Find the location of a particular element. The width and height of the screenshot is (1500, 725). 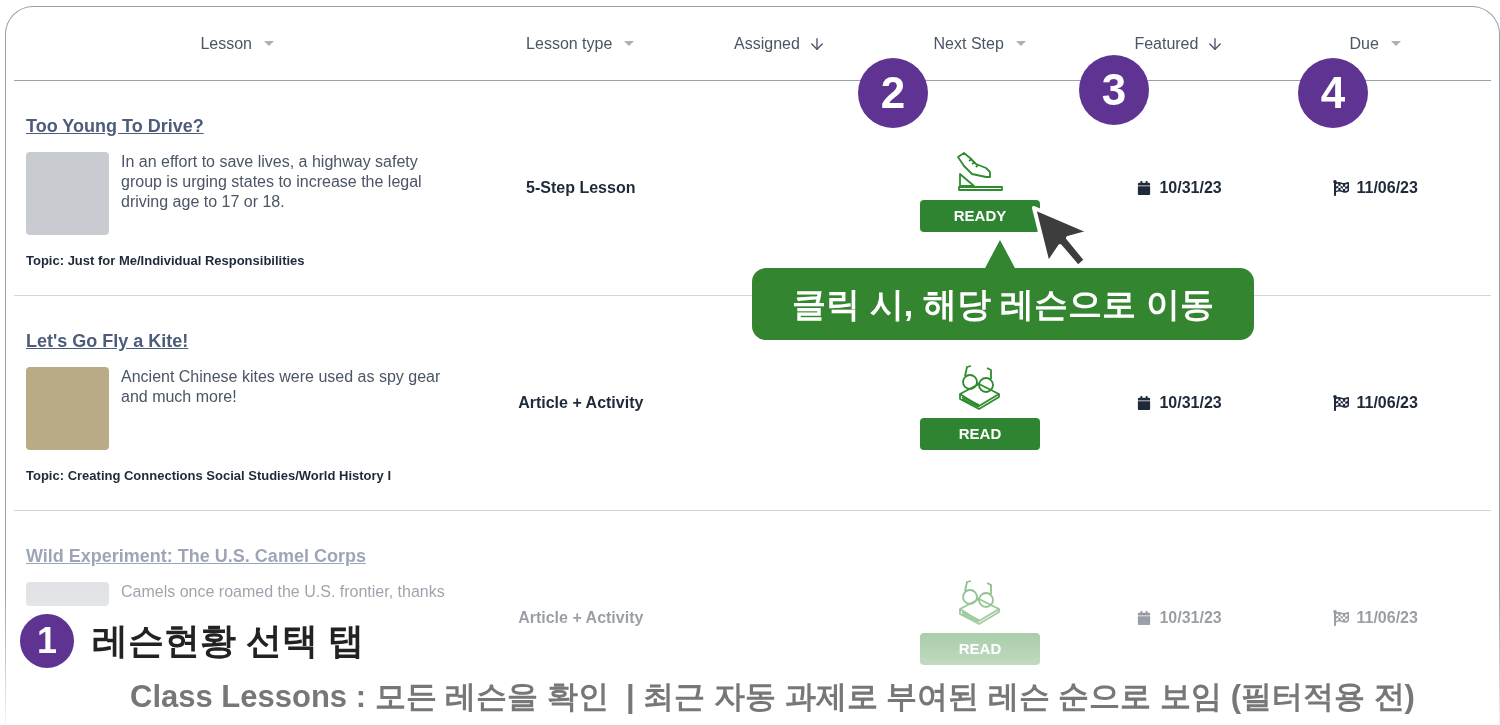

next-step-button: READY is located at coordinates (980, 216).